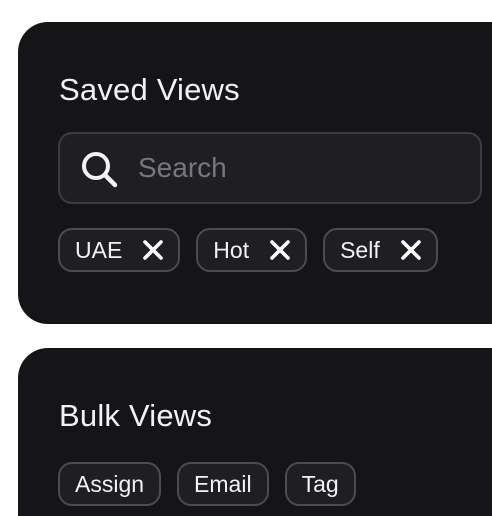 The height and width of the screenshot is (516, 492). What do you see at coordinates (110, 484) in the screenshot?
I see `assign-button: Assign` at bounding box center [110, 484].